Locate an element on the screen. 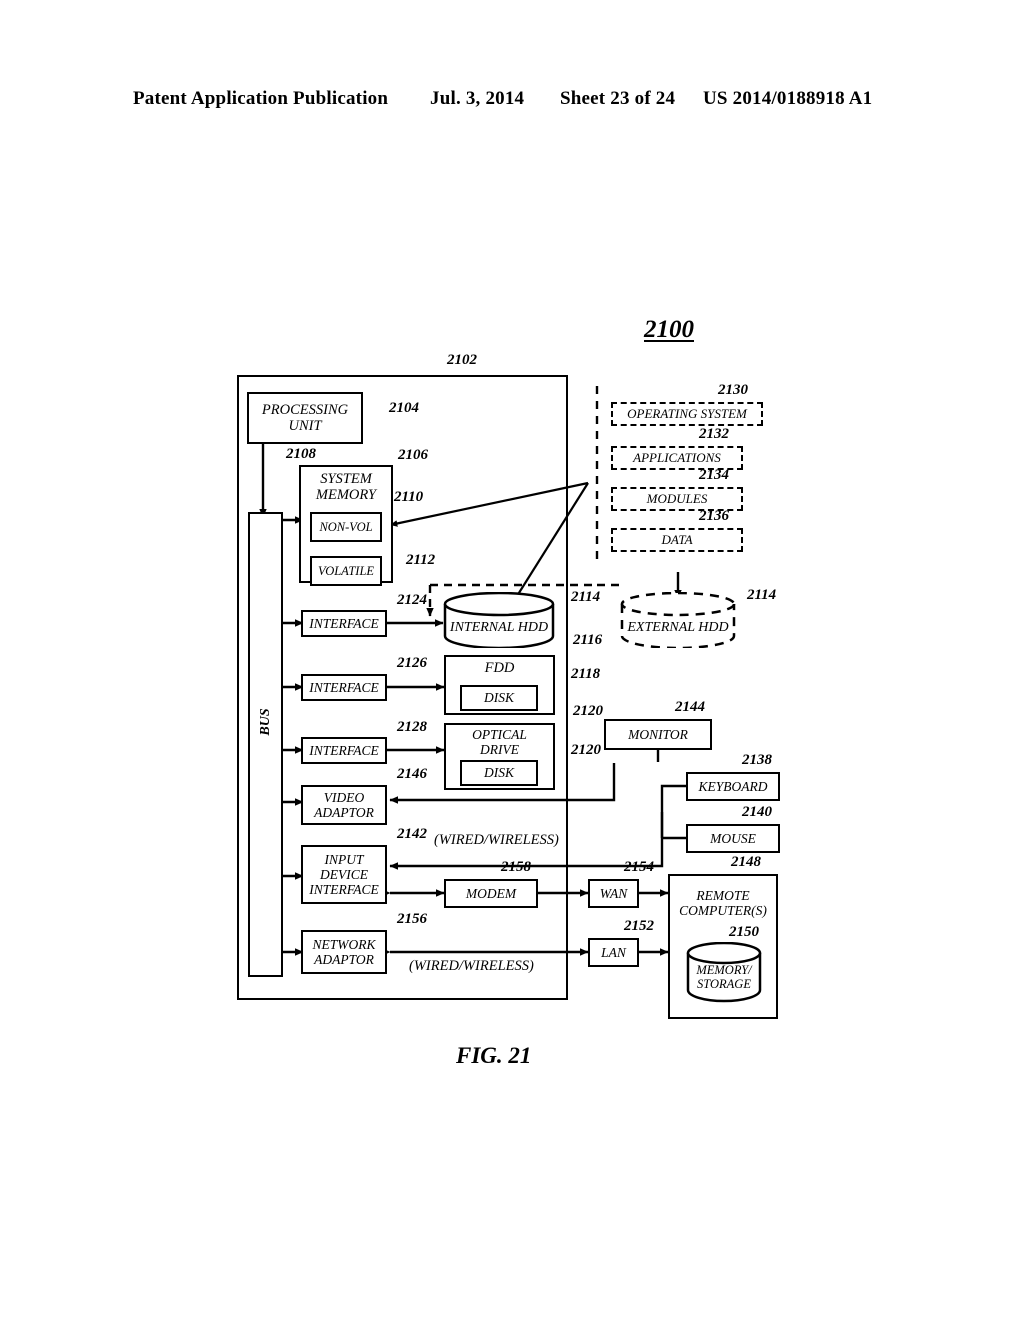 Image resolution: width=1024 pixels, height=1320 pixels. interface-fdd-box: INTERFACE is located at coordinates (344, 687).